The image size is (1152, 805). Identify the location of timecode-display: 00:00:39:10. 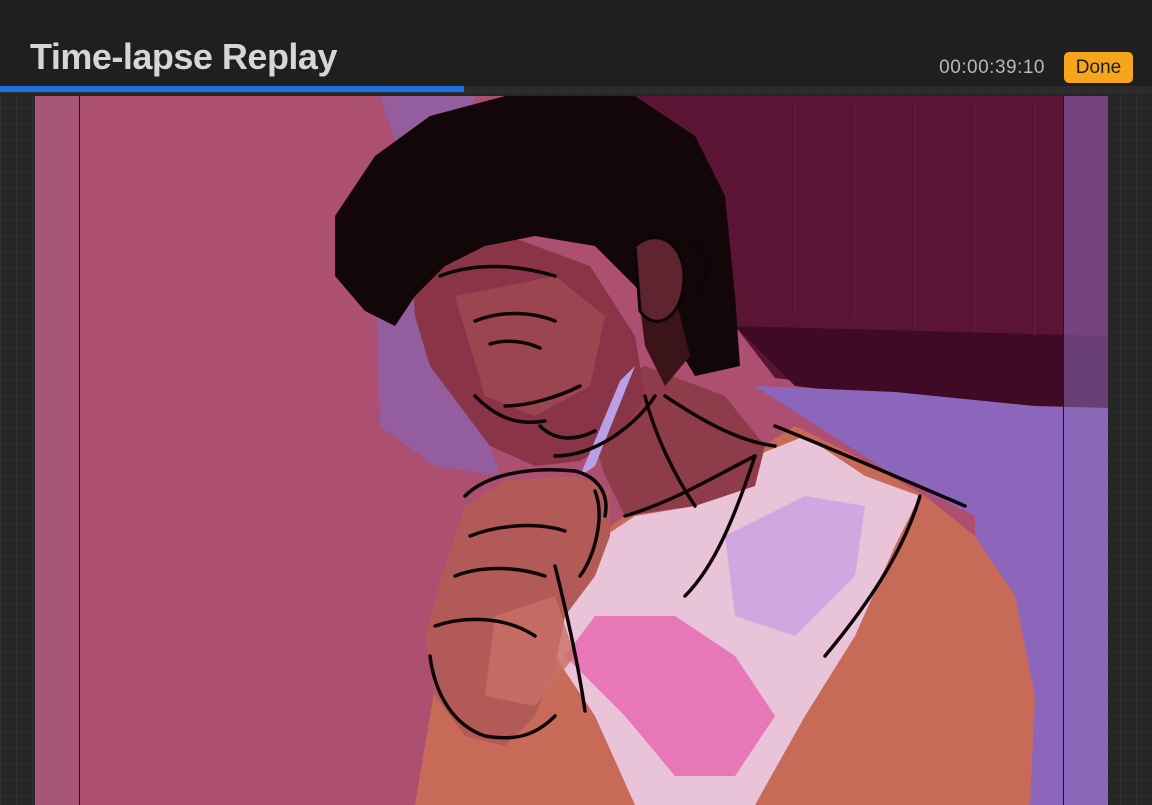
(992, 67).